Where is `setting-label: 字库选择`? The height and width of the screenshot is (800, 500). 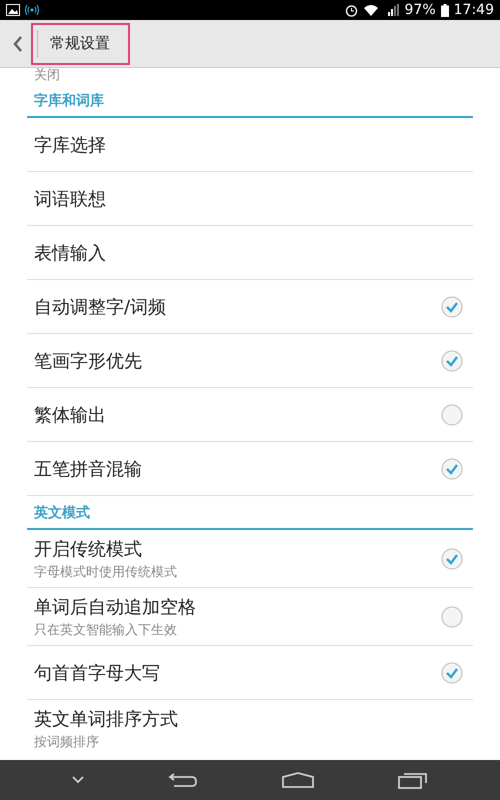
setting-label: 字库选择 is located at coordinates (70, 145).